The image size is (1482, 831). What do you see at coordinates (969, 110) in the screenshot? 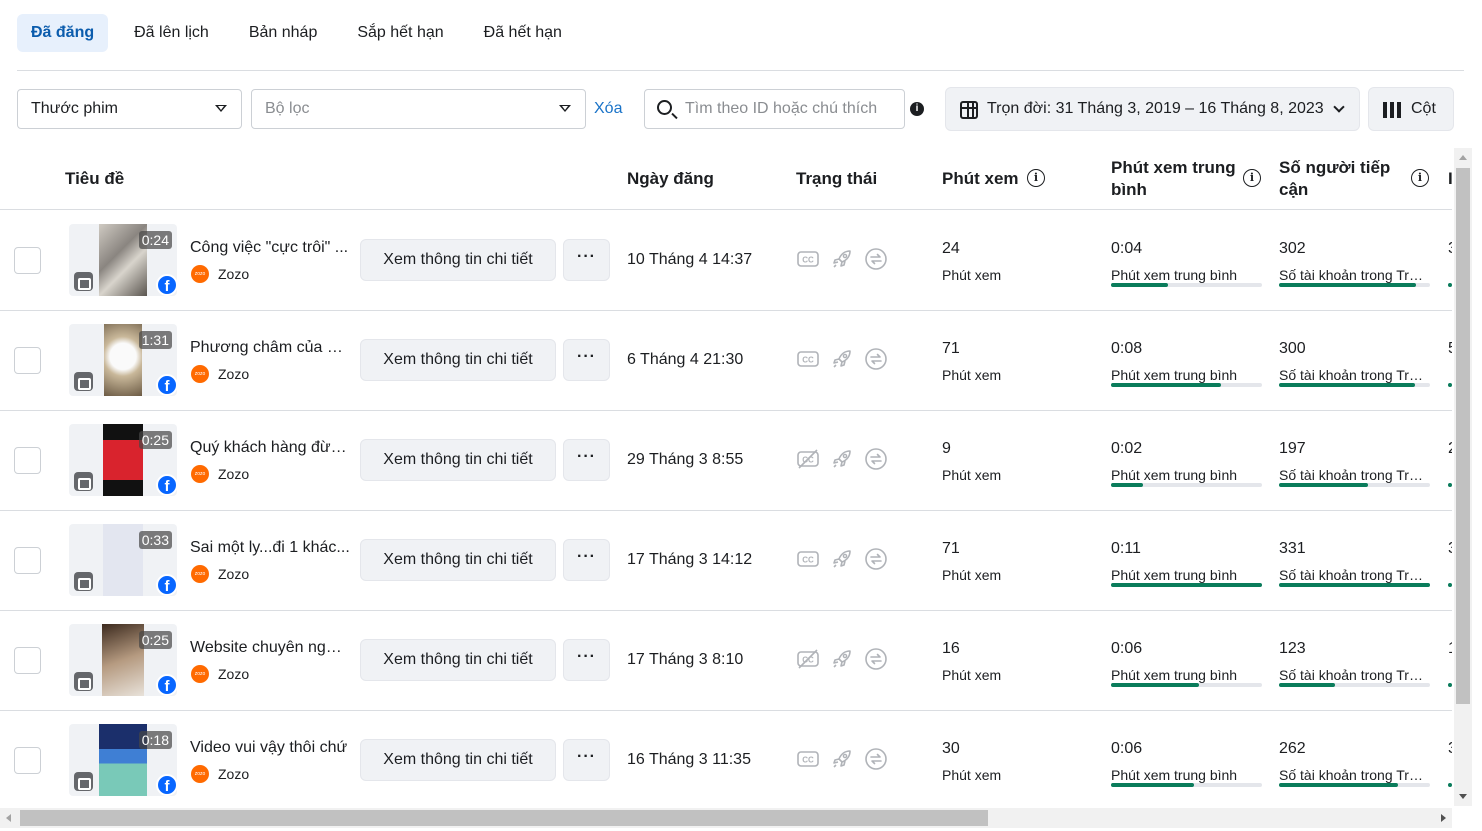
I see `calendar-icon` at bounding box center [969, 110].